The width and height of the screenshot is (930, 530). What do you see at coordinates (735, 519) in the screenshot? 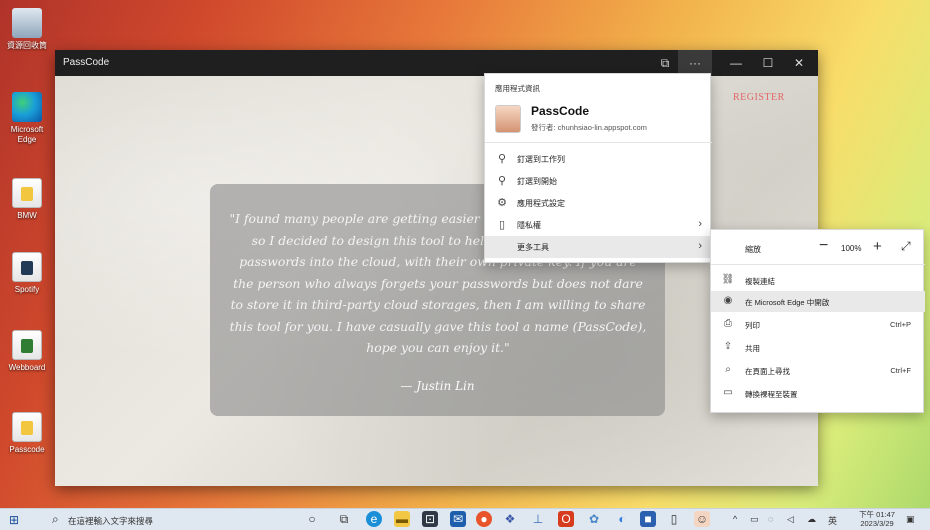
I see `chevron-up-icon: ^` at bounding box center [735, 519].